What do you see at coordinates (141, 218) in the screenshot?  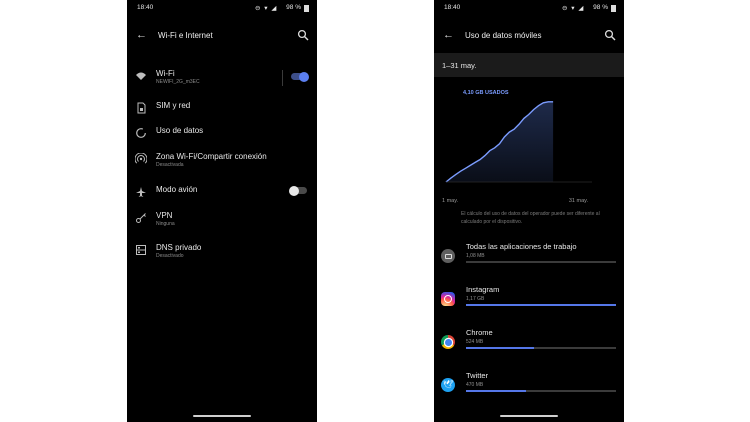 I see `vpn-key-icon` at bounding box center [141, 218].